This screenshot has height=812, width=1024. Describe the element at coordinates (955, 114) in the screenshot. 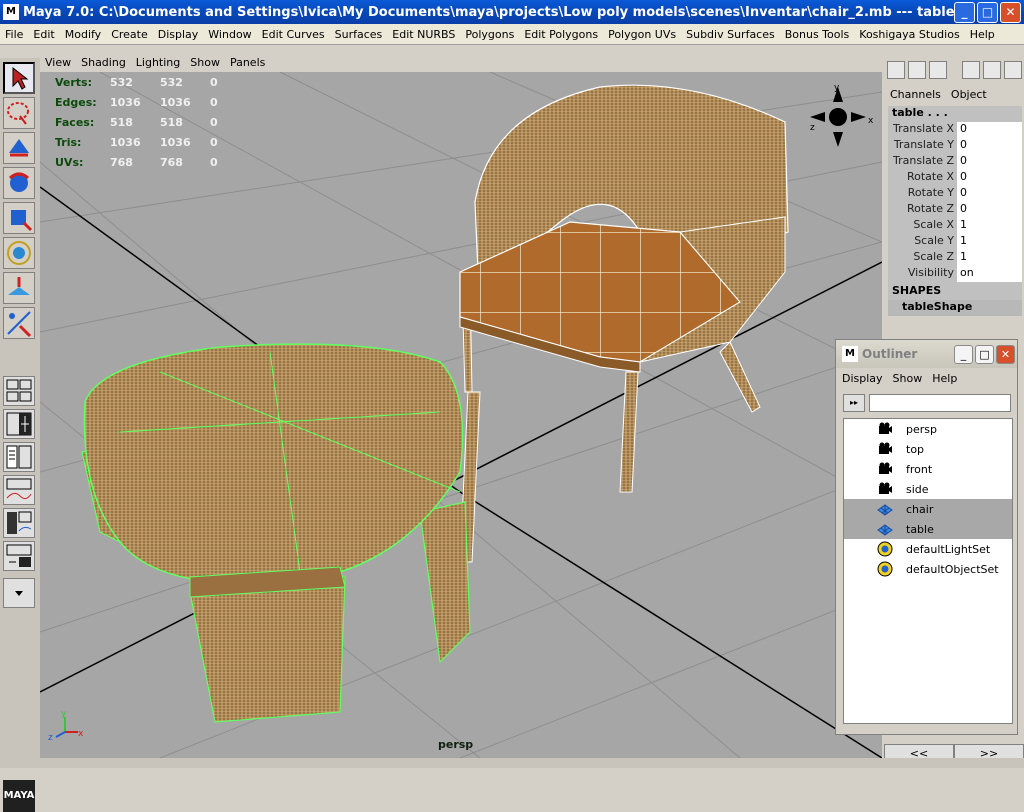

I see `selected-object-name: table . . .` at that location.